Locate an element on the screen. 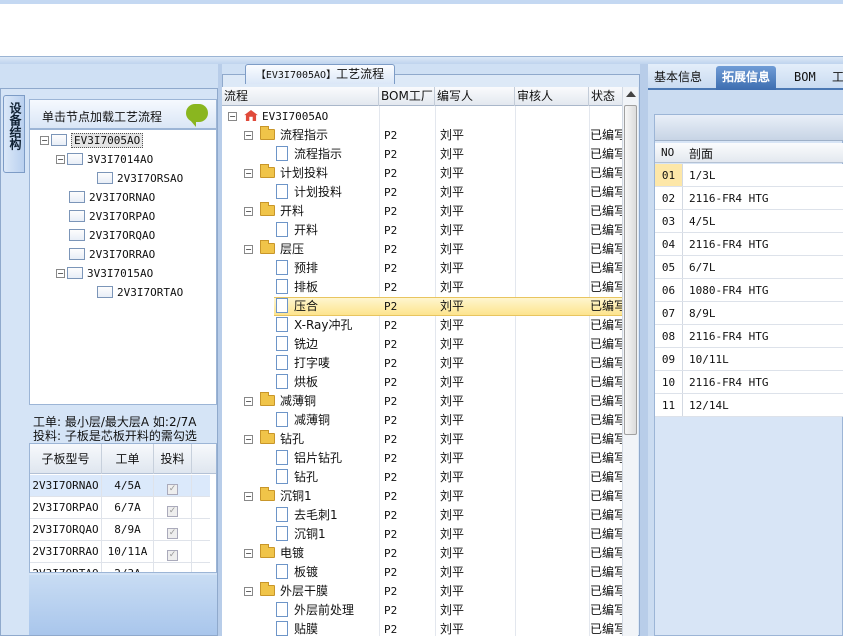 This screenshot has height=636, width=843. table-row: 2V3I7ORTAO2/3A ✓ is located at coordinates (120, 568).